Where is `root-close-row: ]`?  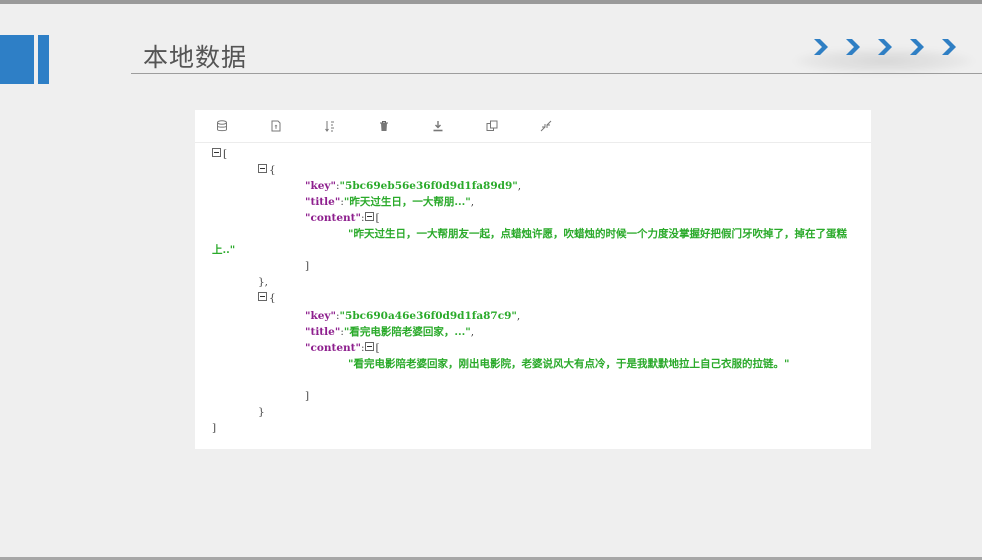 root-close-row: ] is located at coordinates (214, 428).